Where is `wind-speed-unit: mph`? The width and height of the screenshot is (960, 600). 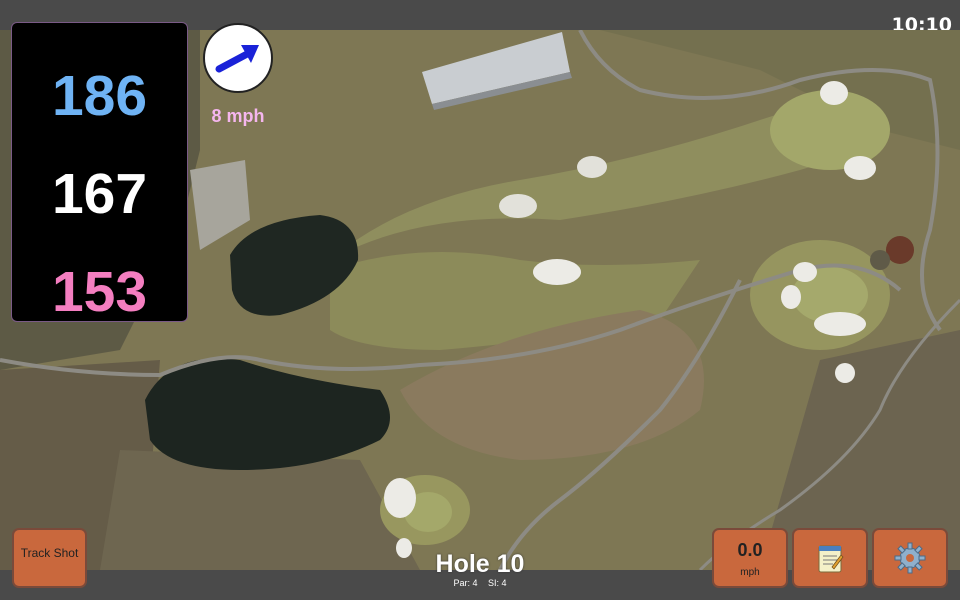 wind-speed-unit: mph is located at coordinates (750, 572).